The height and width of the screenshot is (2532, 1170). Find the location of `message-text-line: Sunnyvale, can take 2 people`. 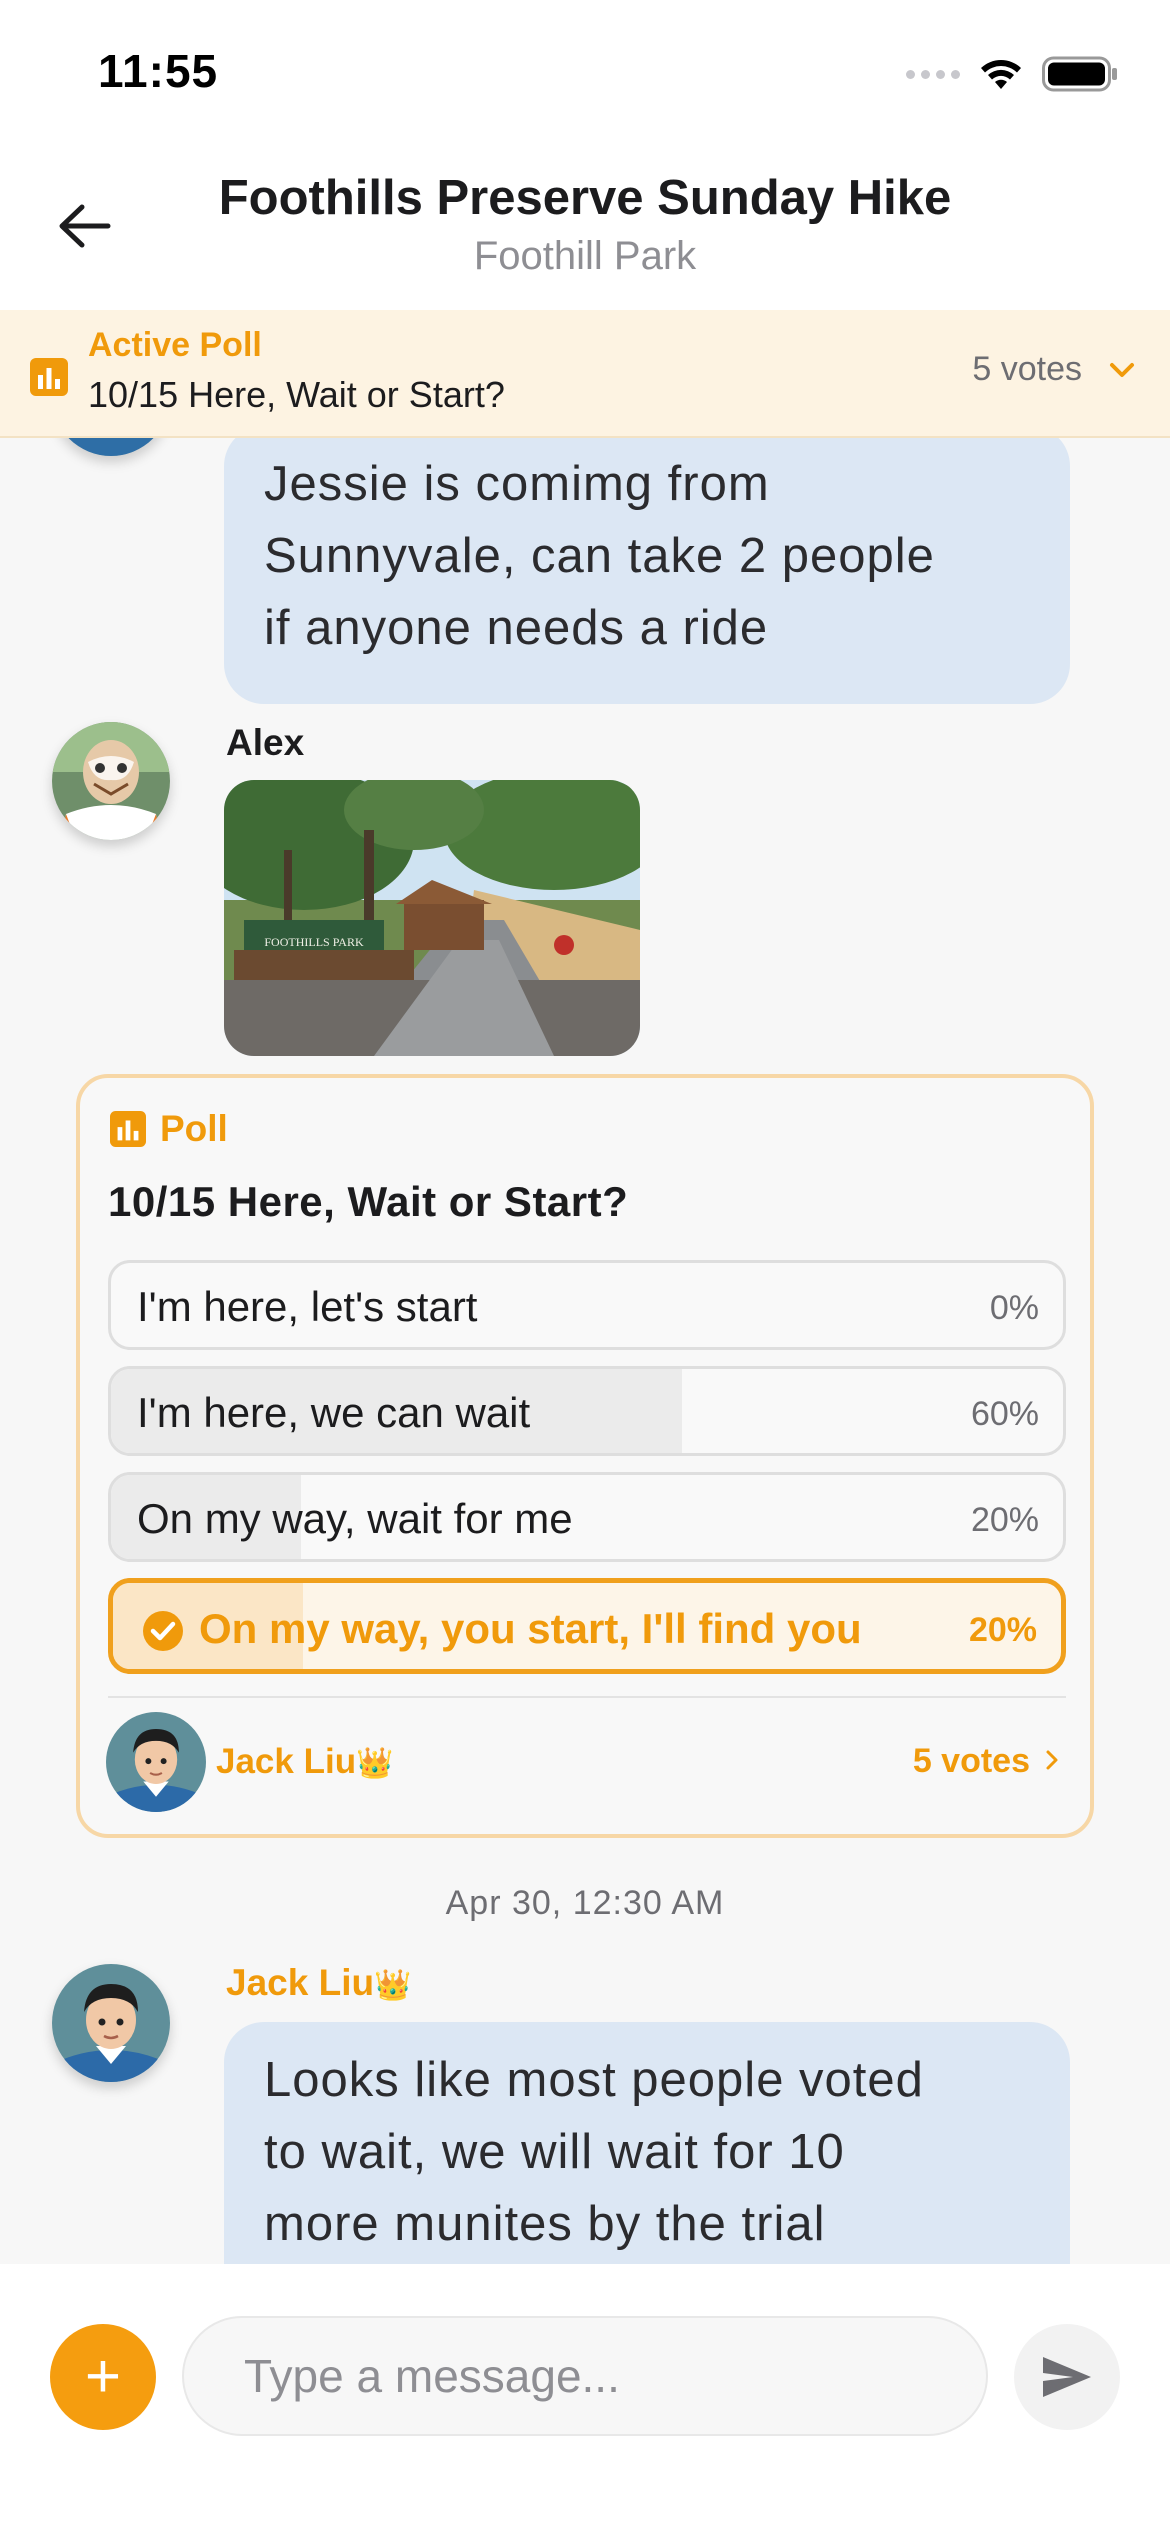

message-text-line: Sunnyvale, can take 2 people is located at coordinates (599, 556).